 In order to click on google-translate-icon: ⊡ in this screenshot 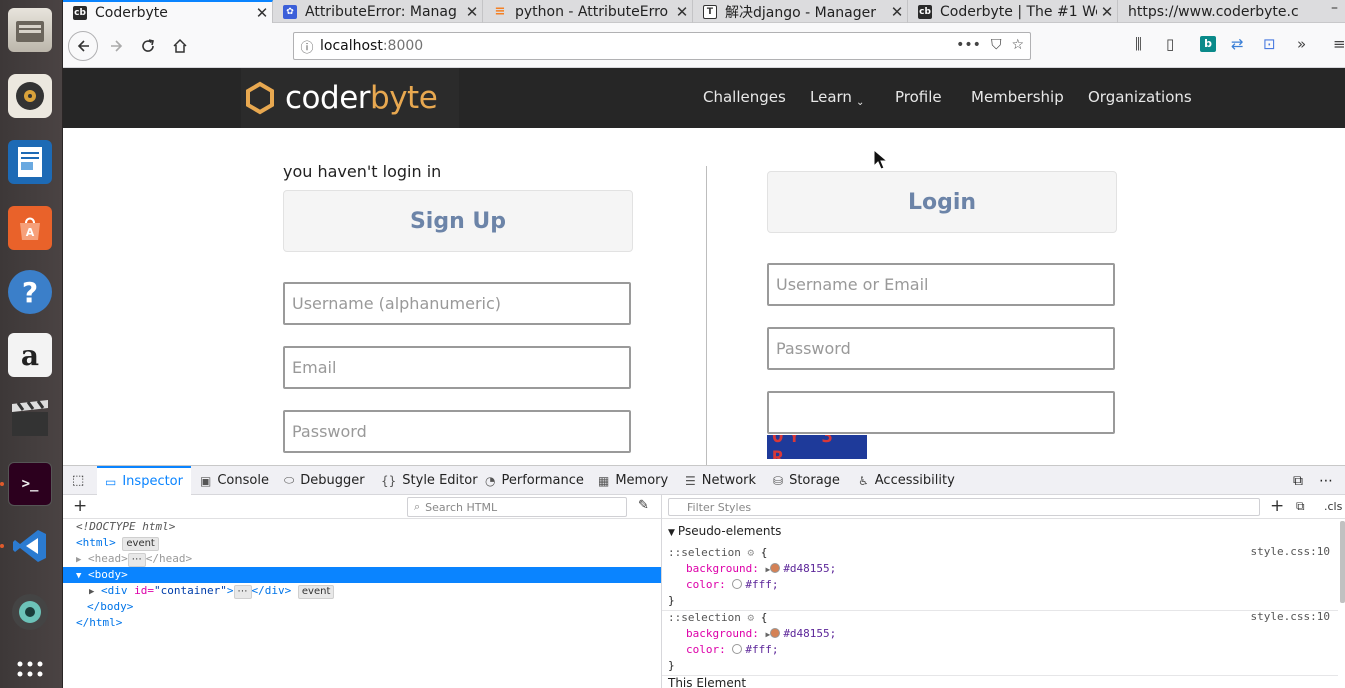, I will do `click(1269, 44)`.